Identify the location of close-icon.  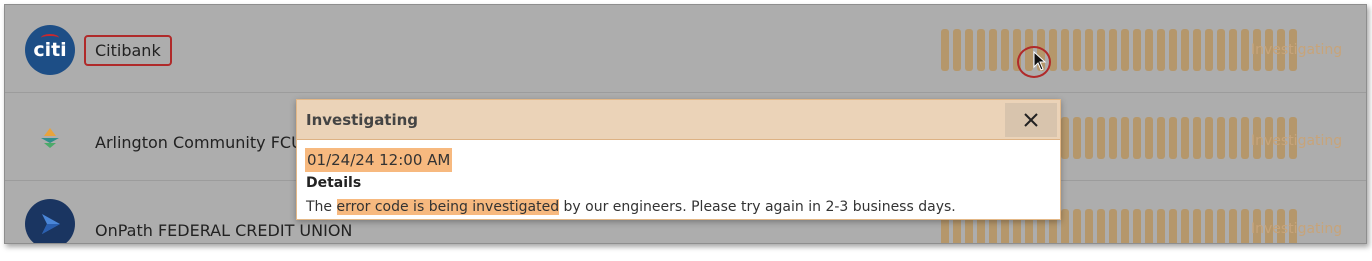
(1031, 120).